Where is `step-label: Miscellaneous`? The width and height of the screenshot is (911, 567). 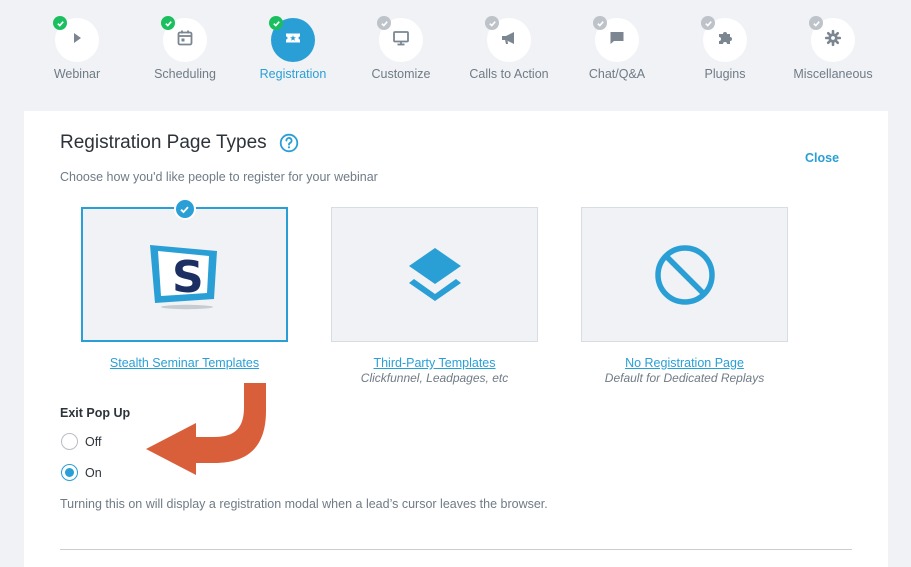
step-label: Miscellaneous is located at coordinates (833, 74).